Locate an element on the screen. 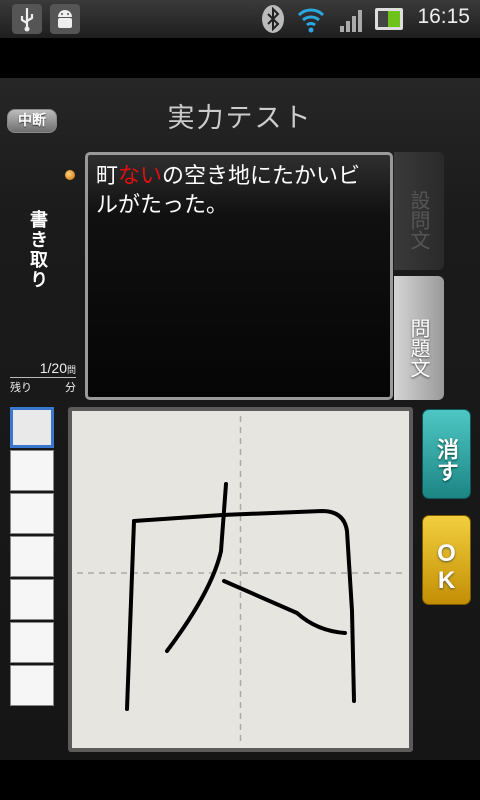 The height and width of the screenshot is (800, 480). clock: 16:15 is located at coordinates (443, 16).